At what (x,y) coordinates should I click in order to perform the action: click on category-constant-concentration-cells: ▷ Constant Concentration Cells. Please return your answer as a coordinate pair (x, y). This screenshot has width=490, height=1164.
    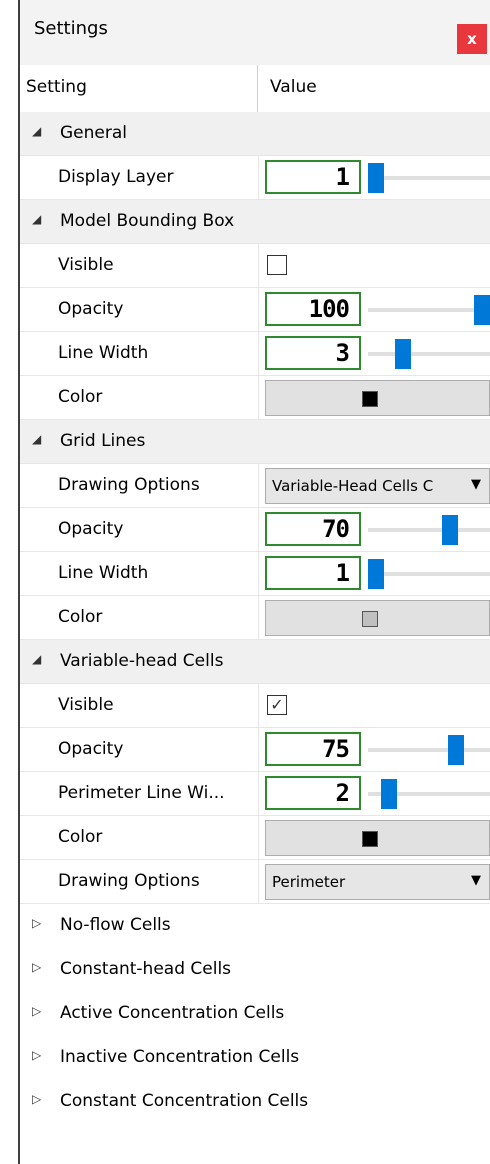
    Looking at the image, I should click on (255, 1102).